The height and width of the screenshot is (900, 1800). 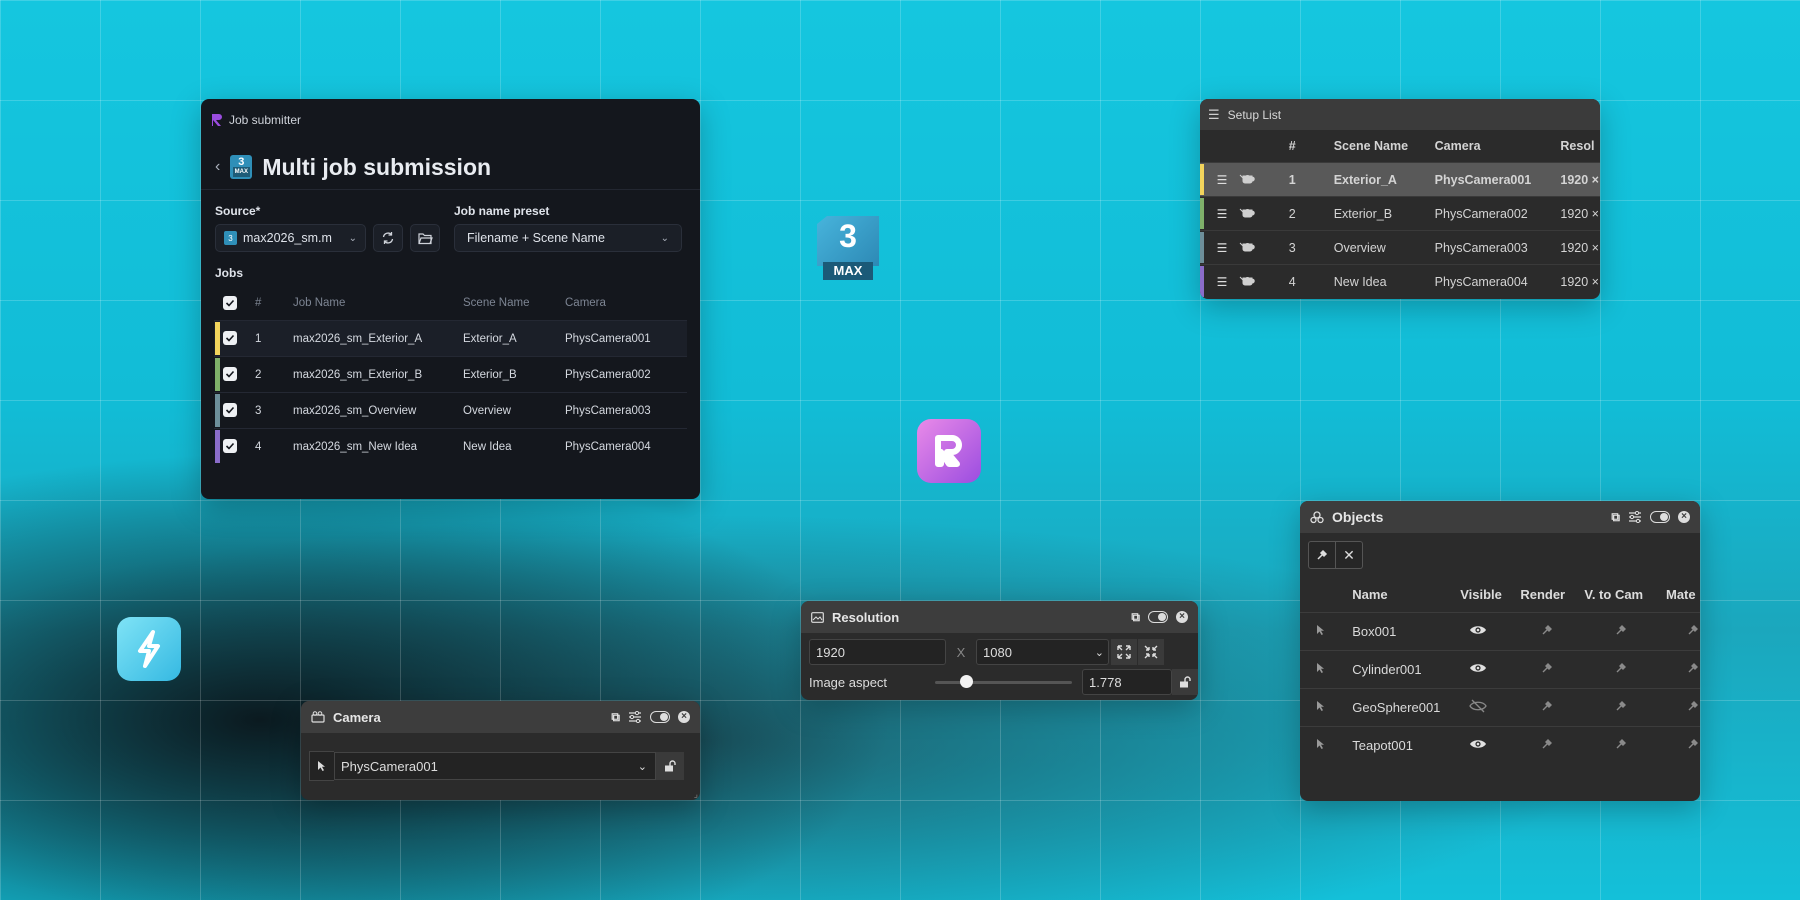 I want to click on resize-handle: ⌟, so click(x=696, y=794).